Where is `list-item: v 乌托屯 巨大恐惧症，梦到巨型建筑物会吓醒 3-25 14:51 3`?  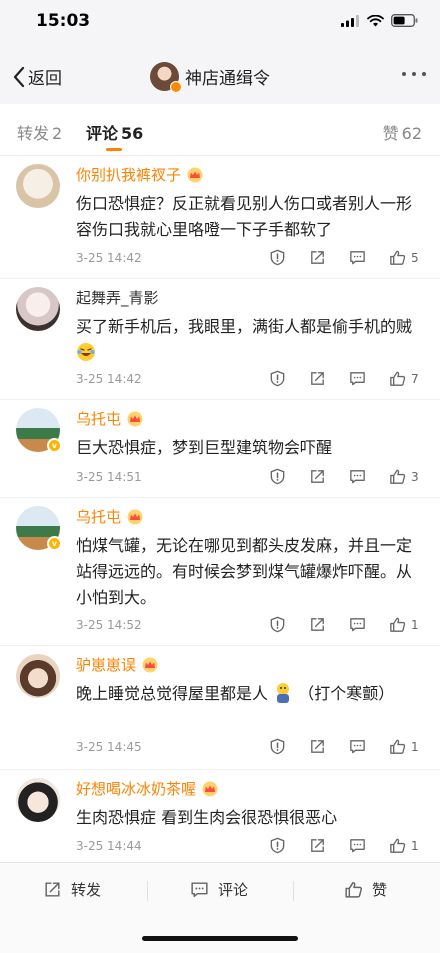
list-item: v 乌托屯 巨大恐惧症，梦到巨型建筑物会吓醒 3-25 14:51 3 is located at coordinates (220, 449).